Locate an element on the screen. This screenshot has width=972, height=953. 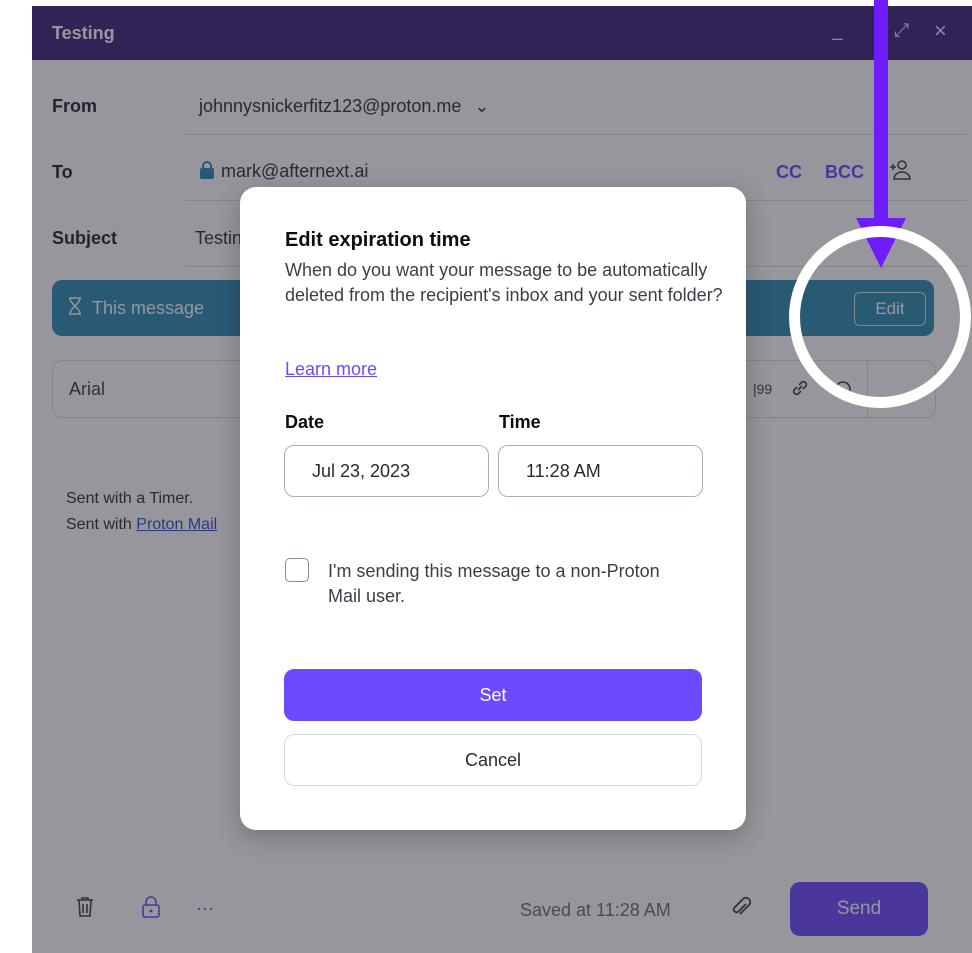
date-input: Jul 23, 2023 is located at coordinates (386, 471).